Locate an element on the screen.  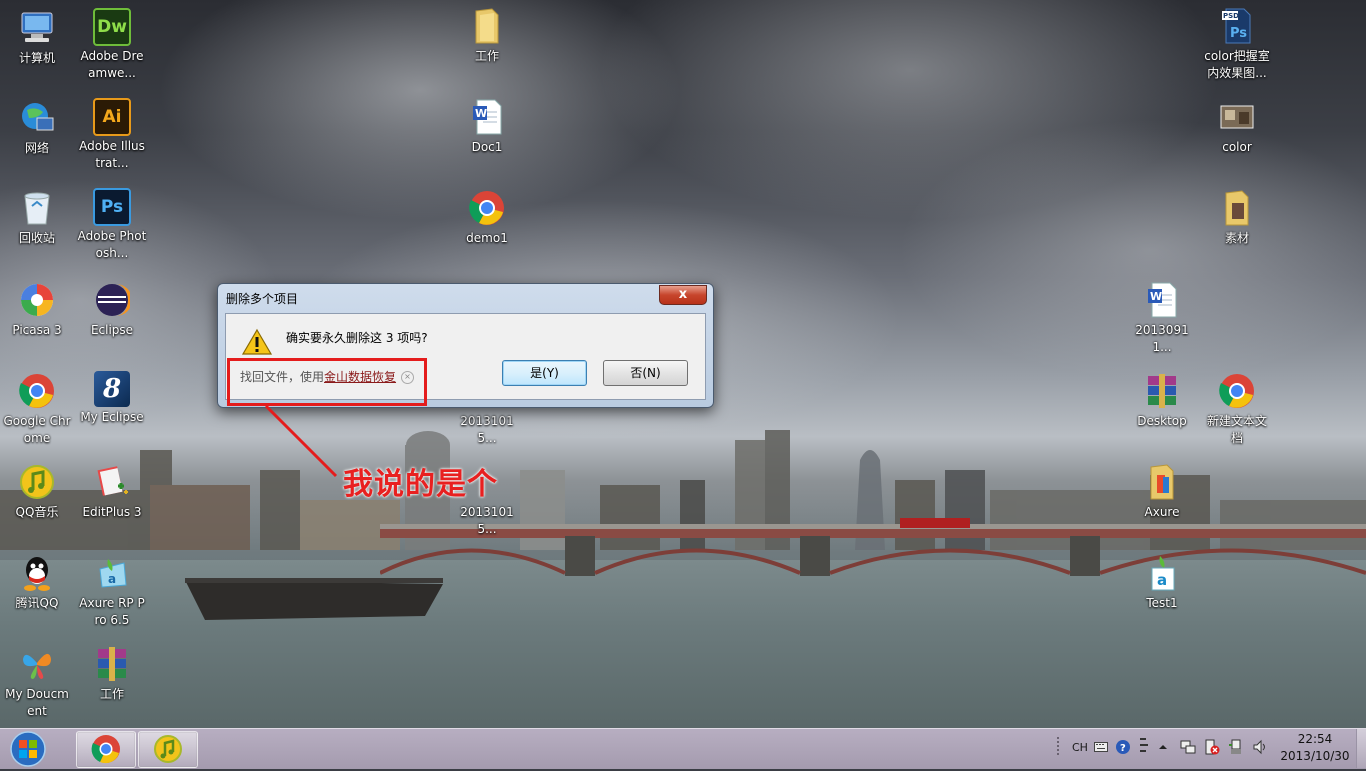
clock-date: 2013/10/30 is located at coordinates (1315, 756).